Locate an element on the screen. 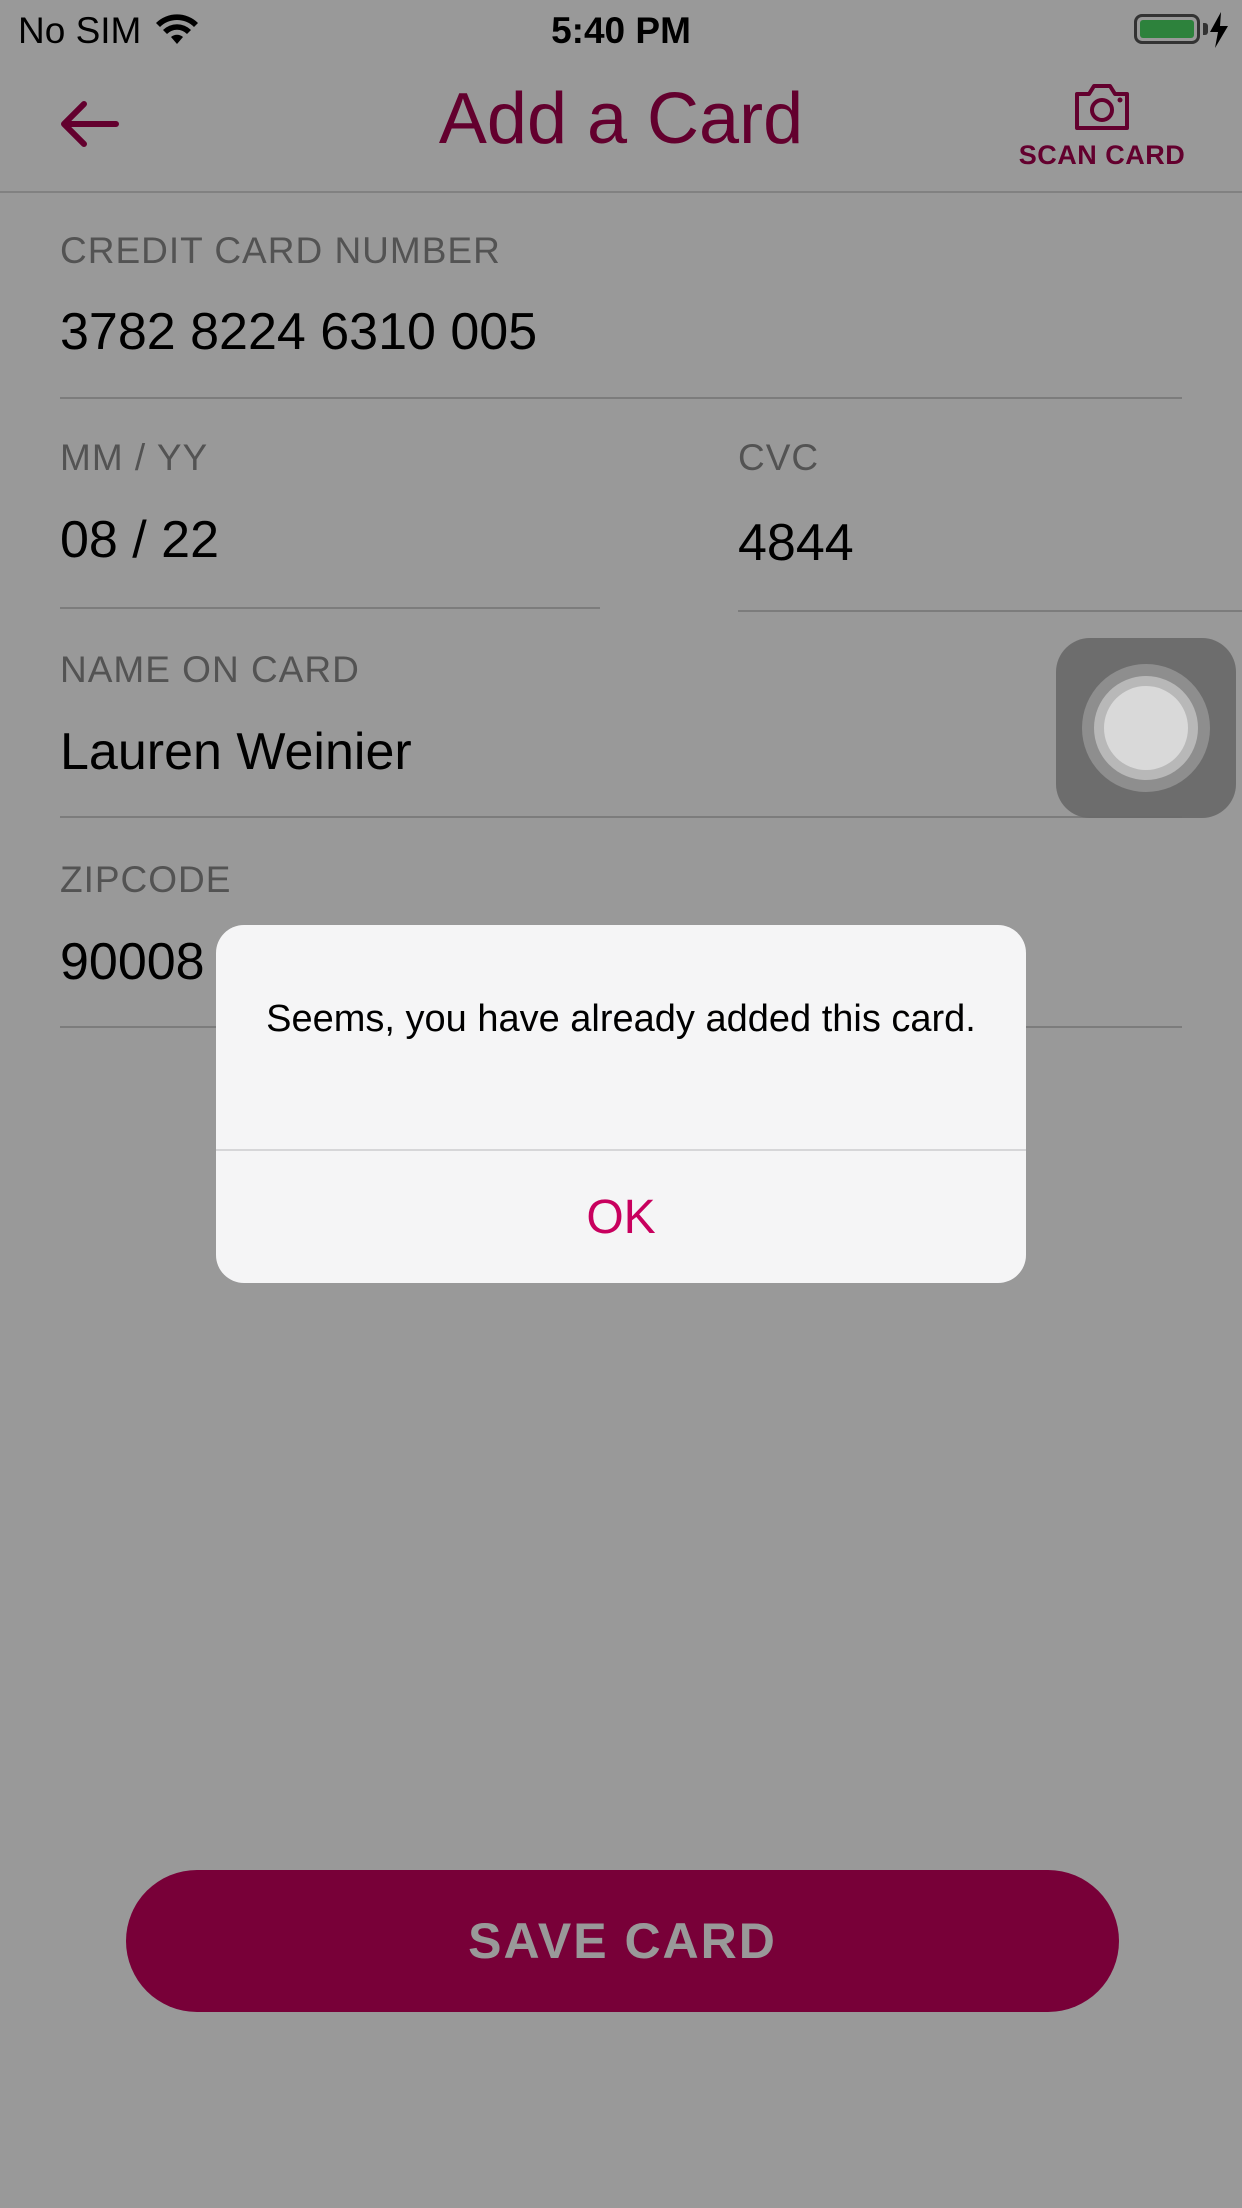  alert-message: Seems, you have already added this card. is located at coordinates (621, 1019).